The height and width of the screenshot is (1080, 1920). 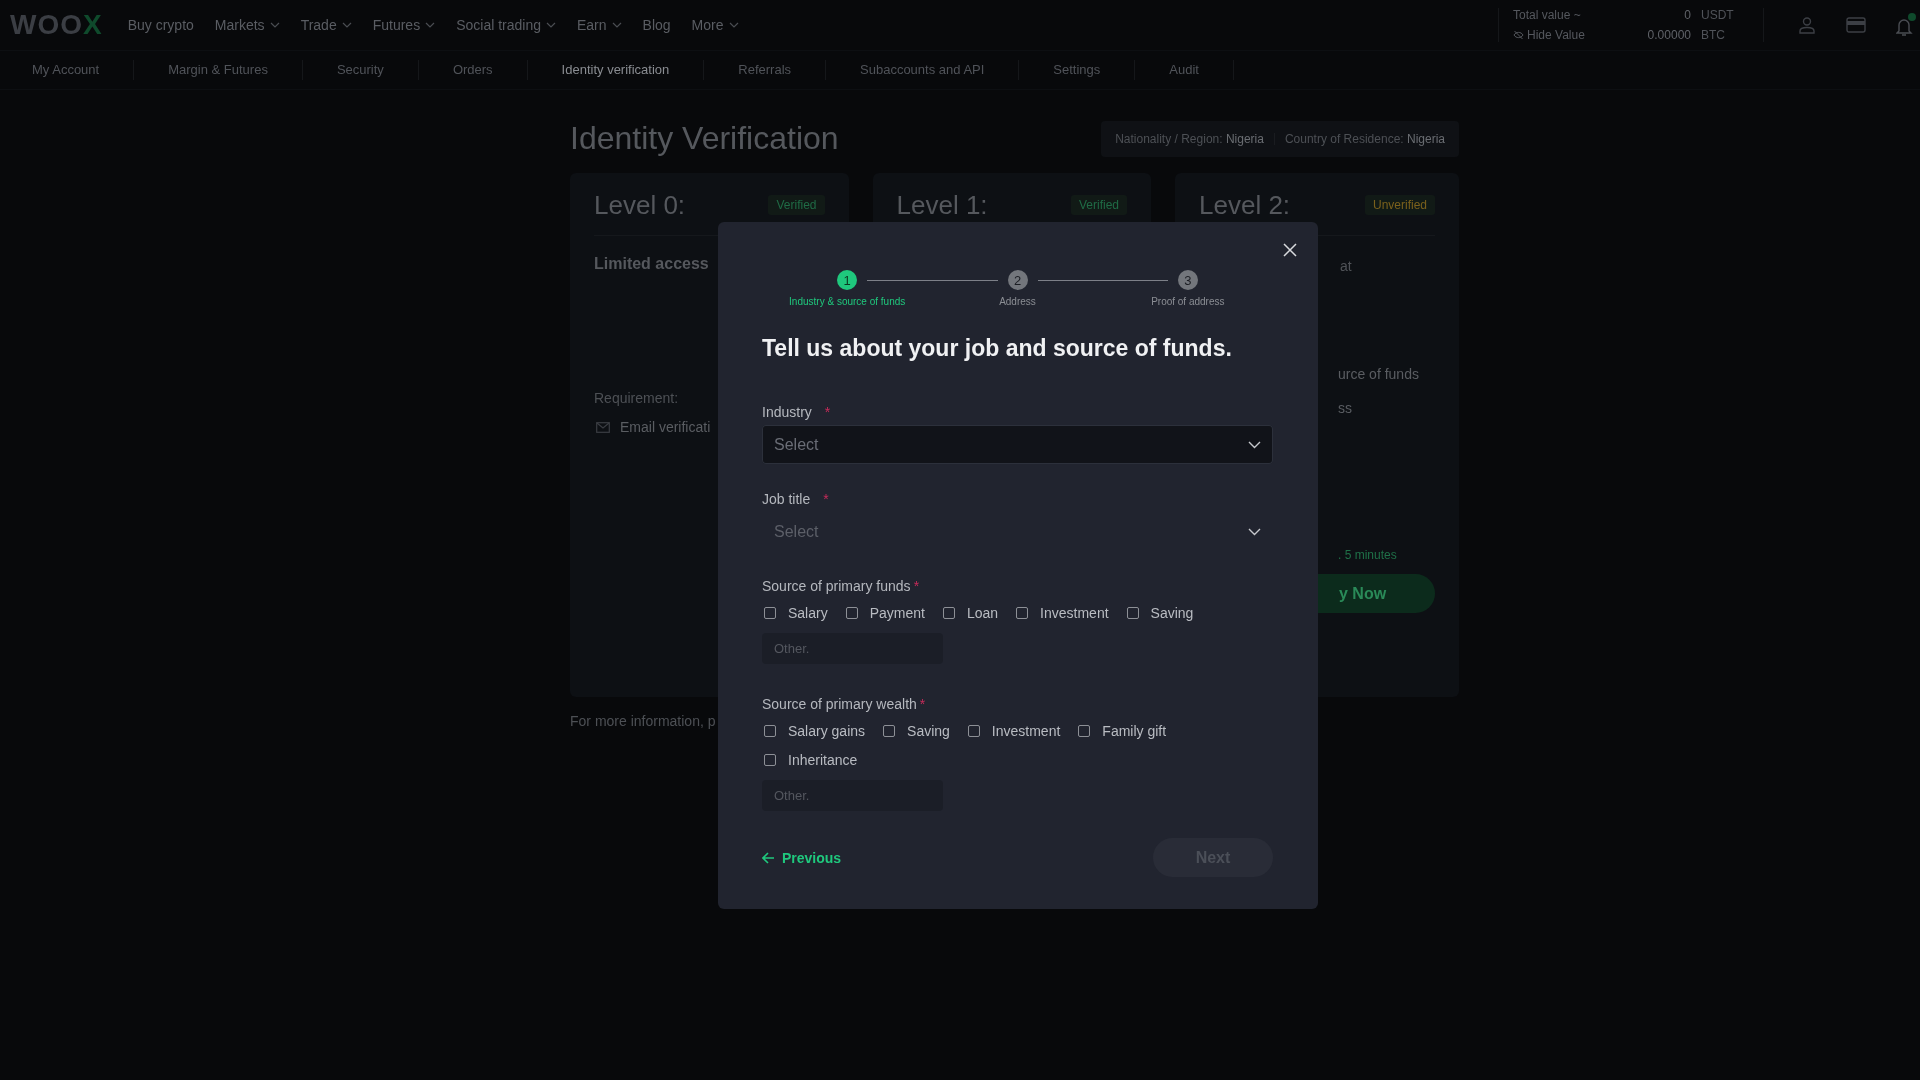 What do you see at coordinates (1572, 35) in the screenshot?
I see `hide-value-link: Hide Value` at bounding box center [1572, 35].